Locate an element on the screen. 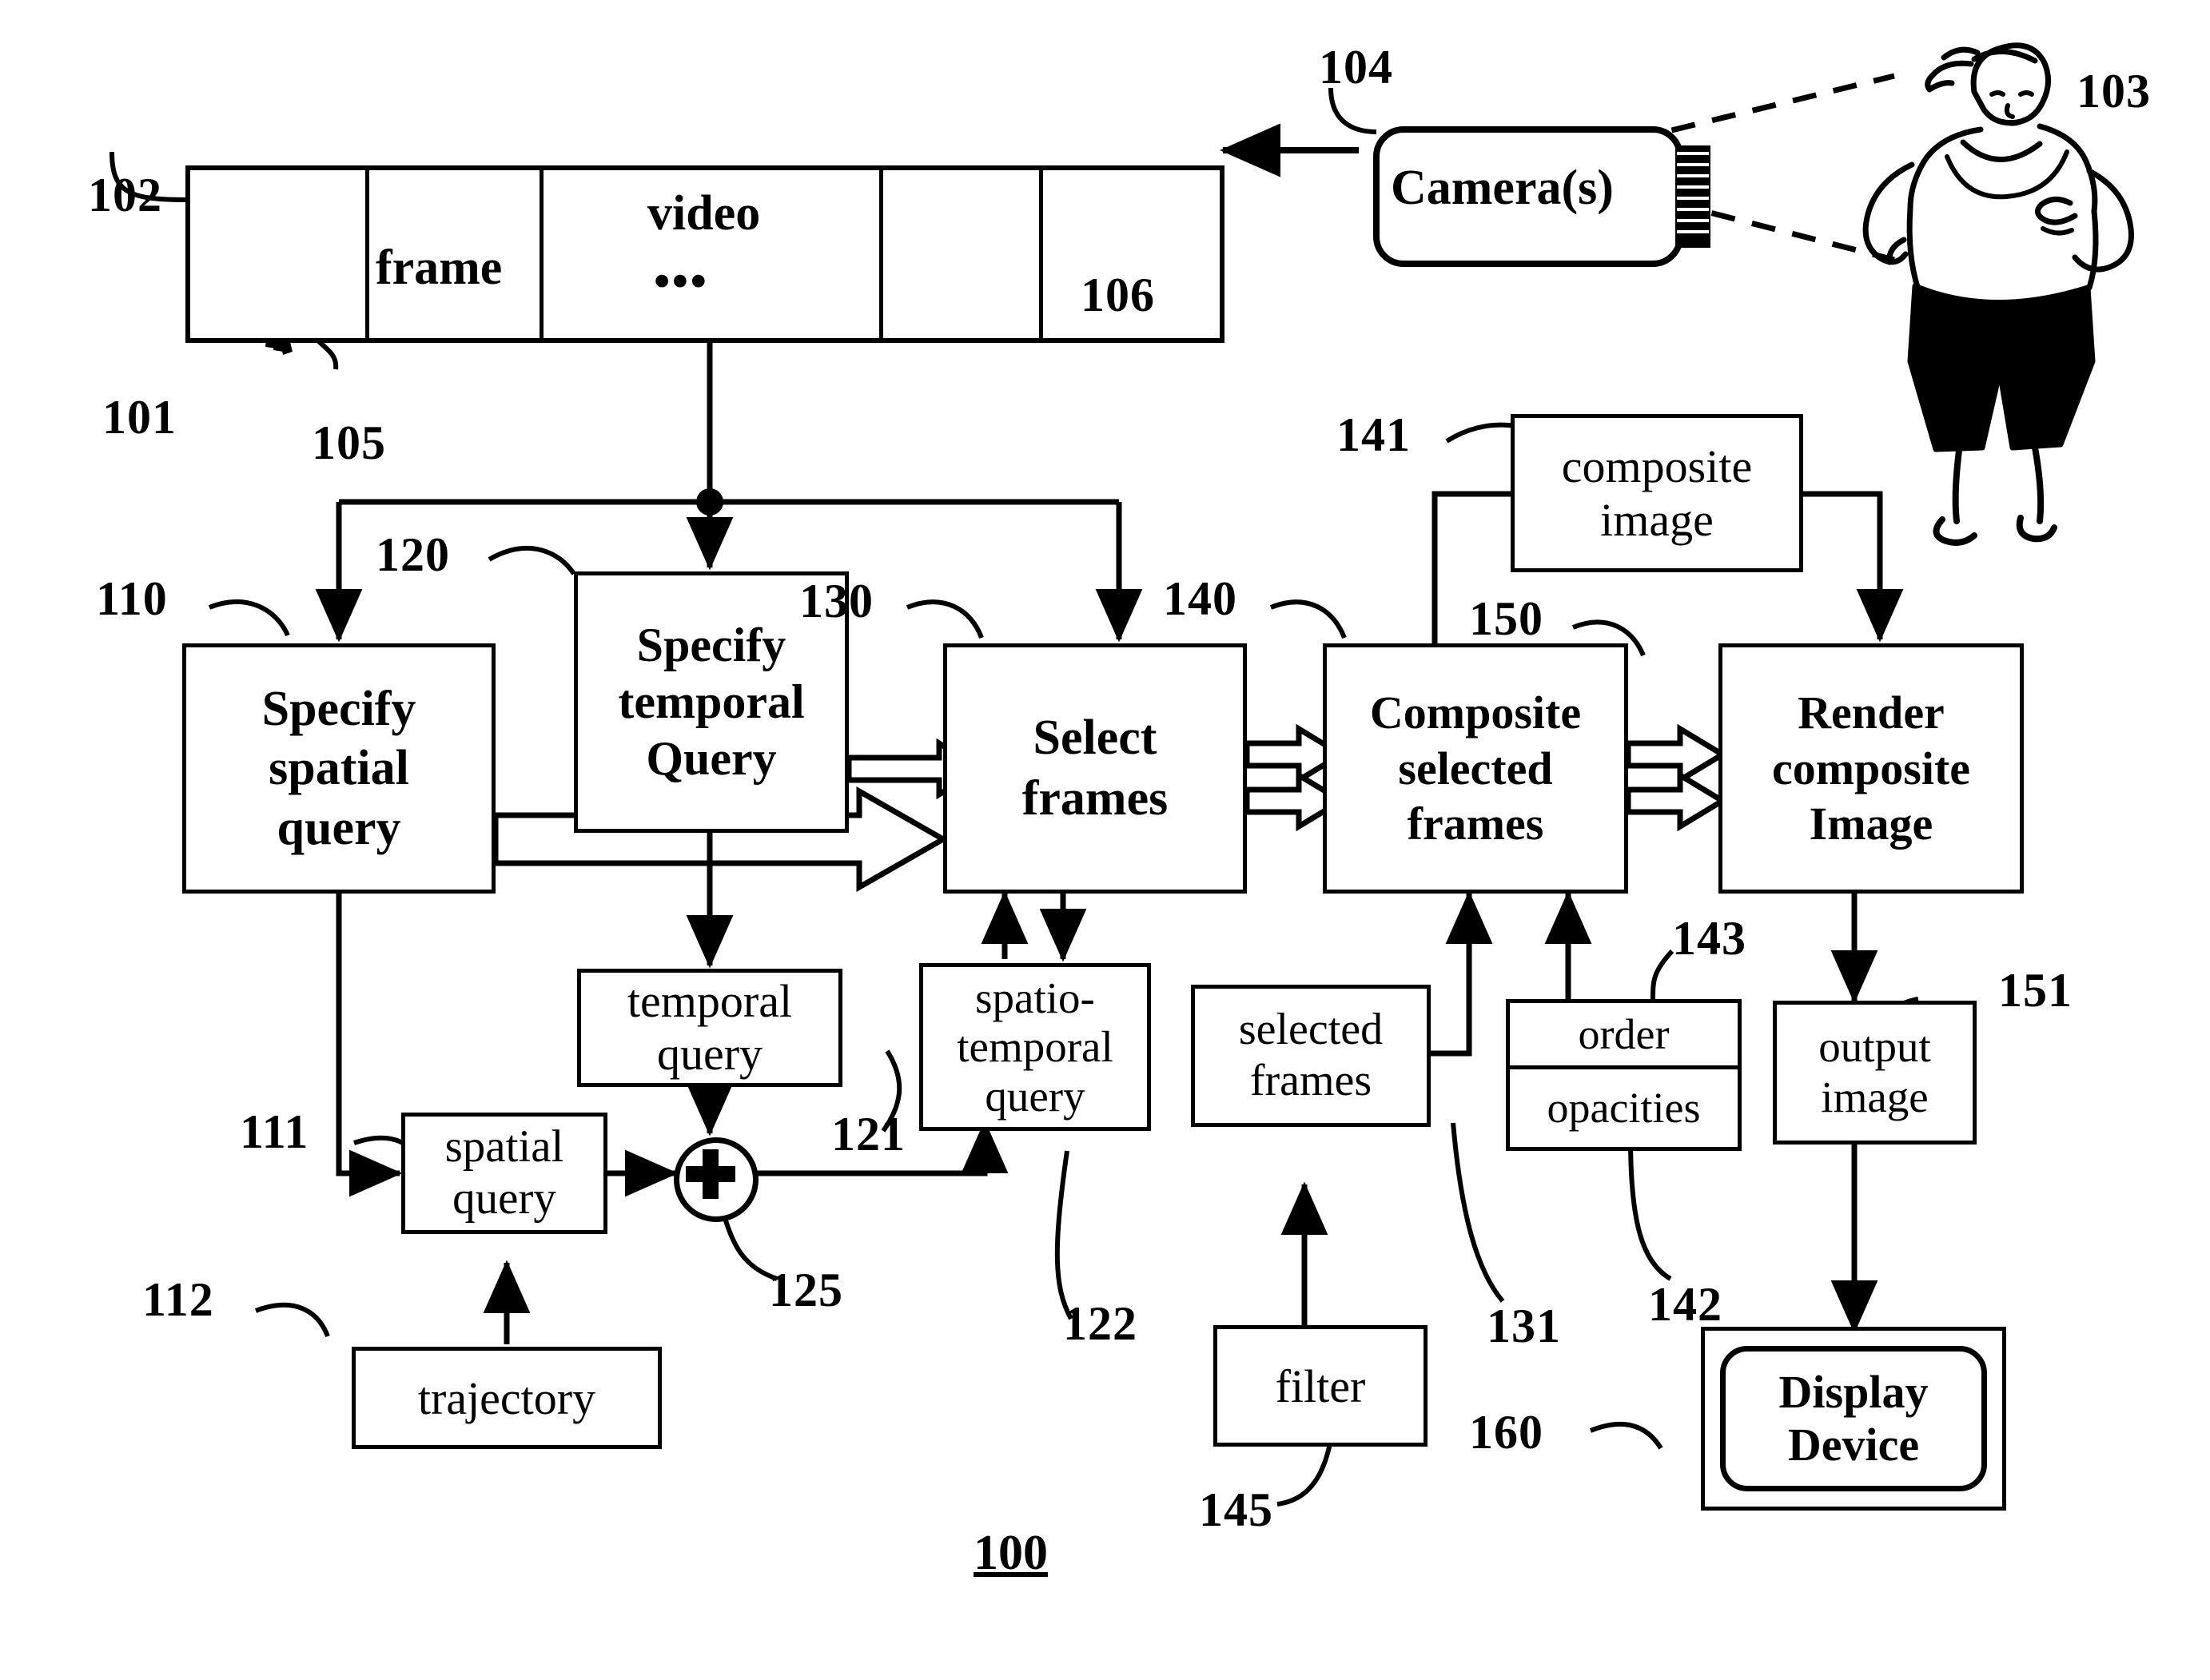 The height and width of the screenshot is (1680, 2210). block-spatio-temporal-query: spatio- temporal query is located at coordinates (1035, 1047).